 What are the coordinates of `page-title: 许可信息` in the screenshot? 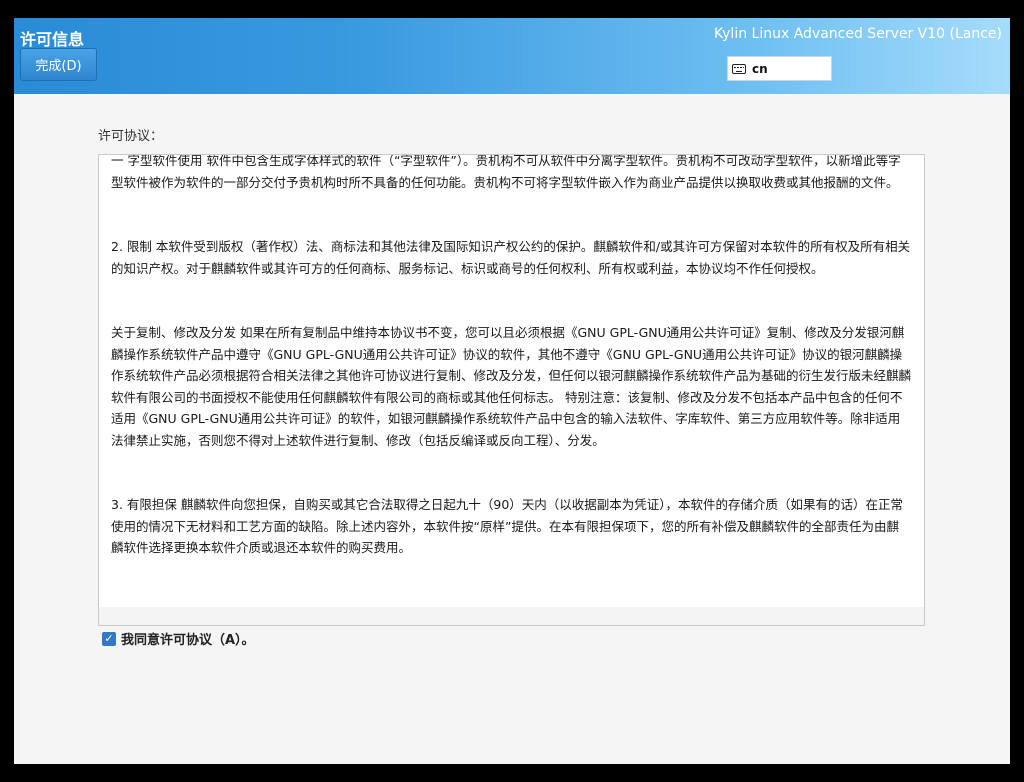 It's located at (52, 39).